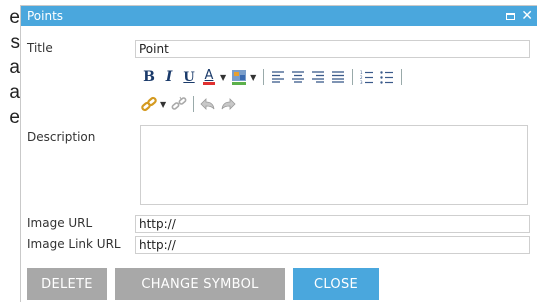 This screenshot has width=537, height=302. Describe the element at coordinates (332, 49) in the screenshot. I see `title-input: Point` at that location.